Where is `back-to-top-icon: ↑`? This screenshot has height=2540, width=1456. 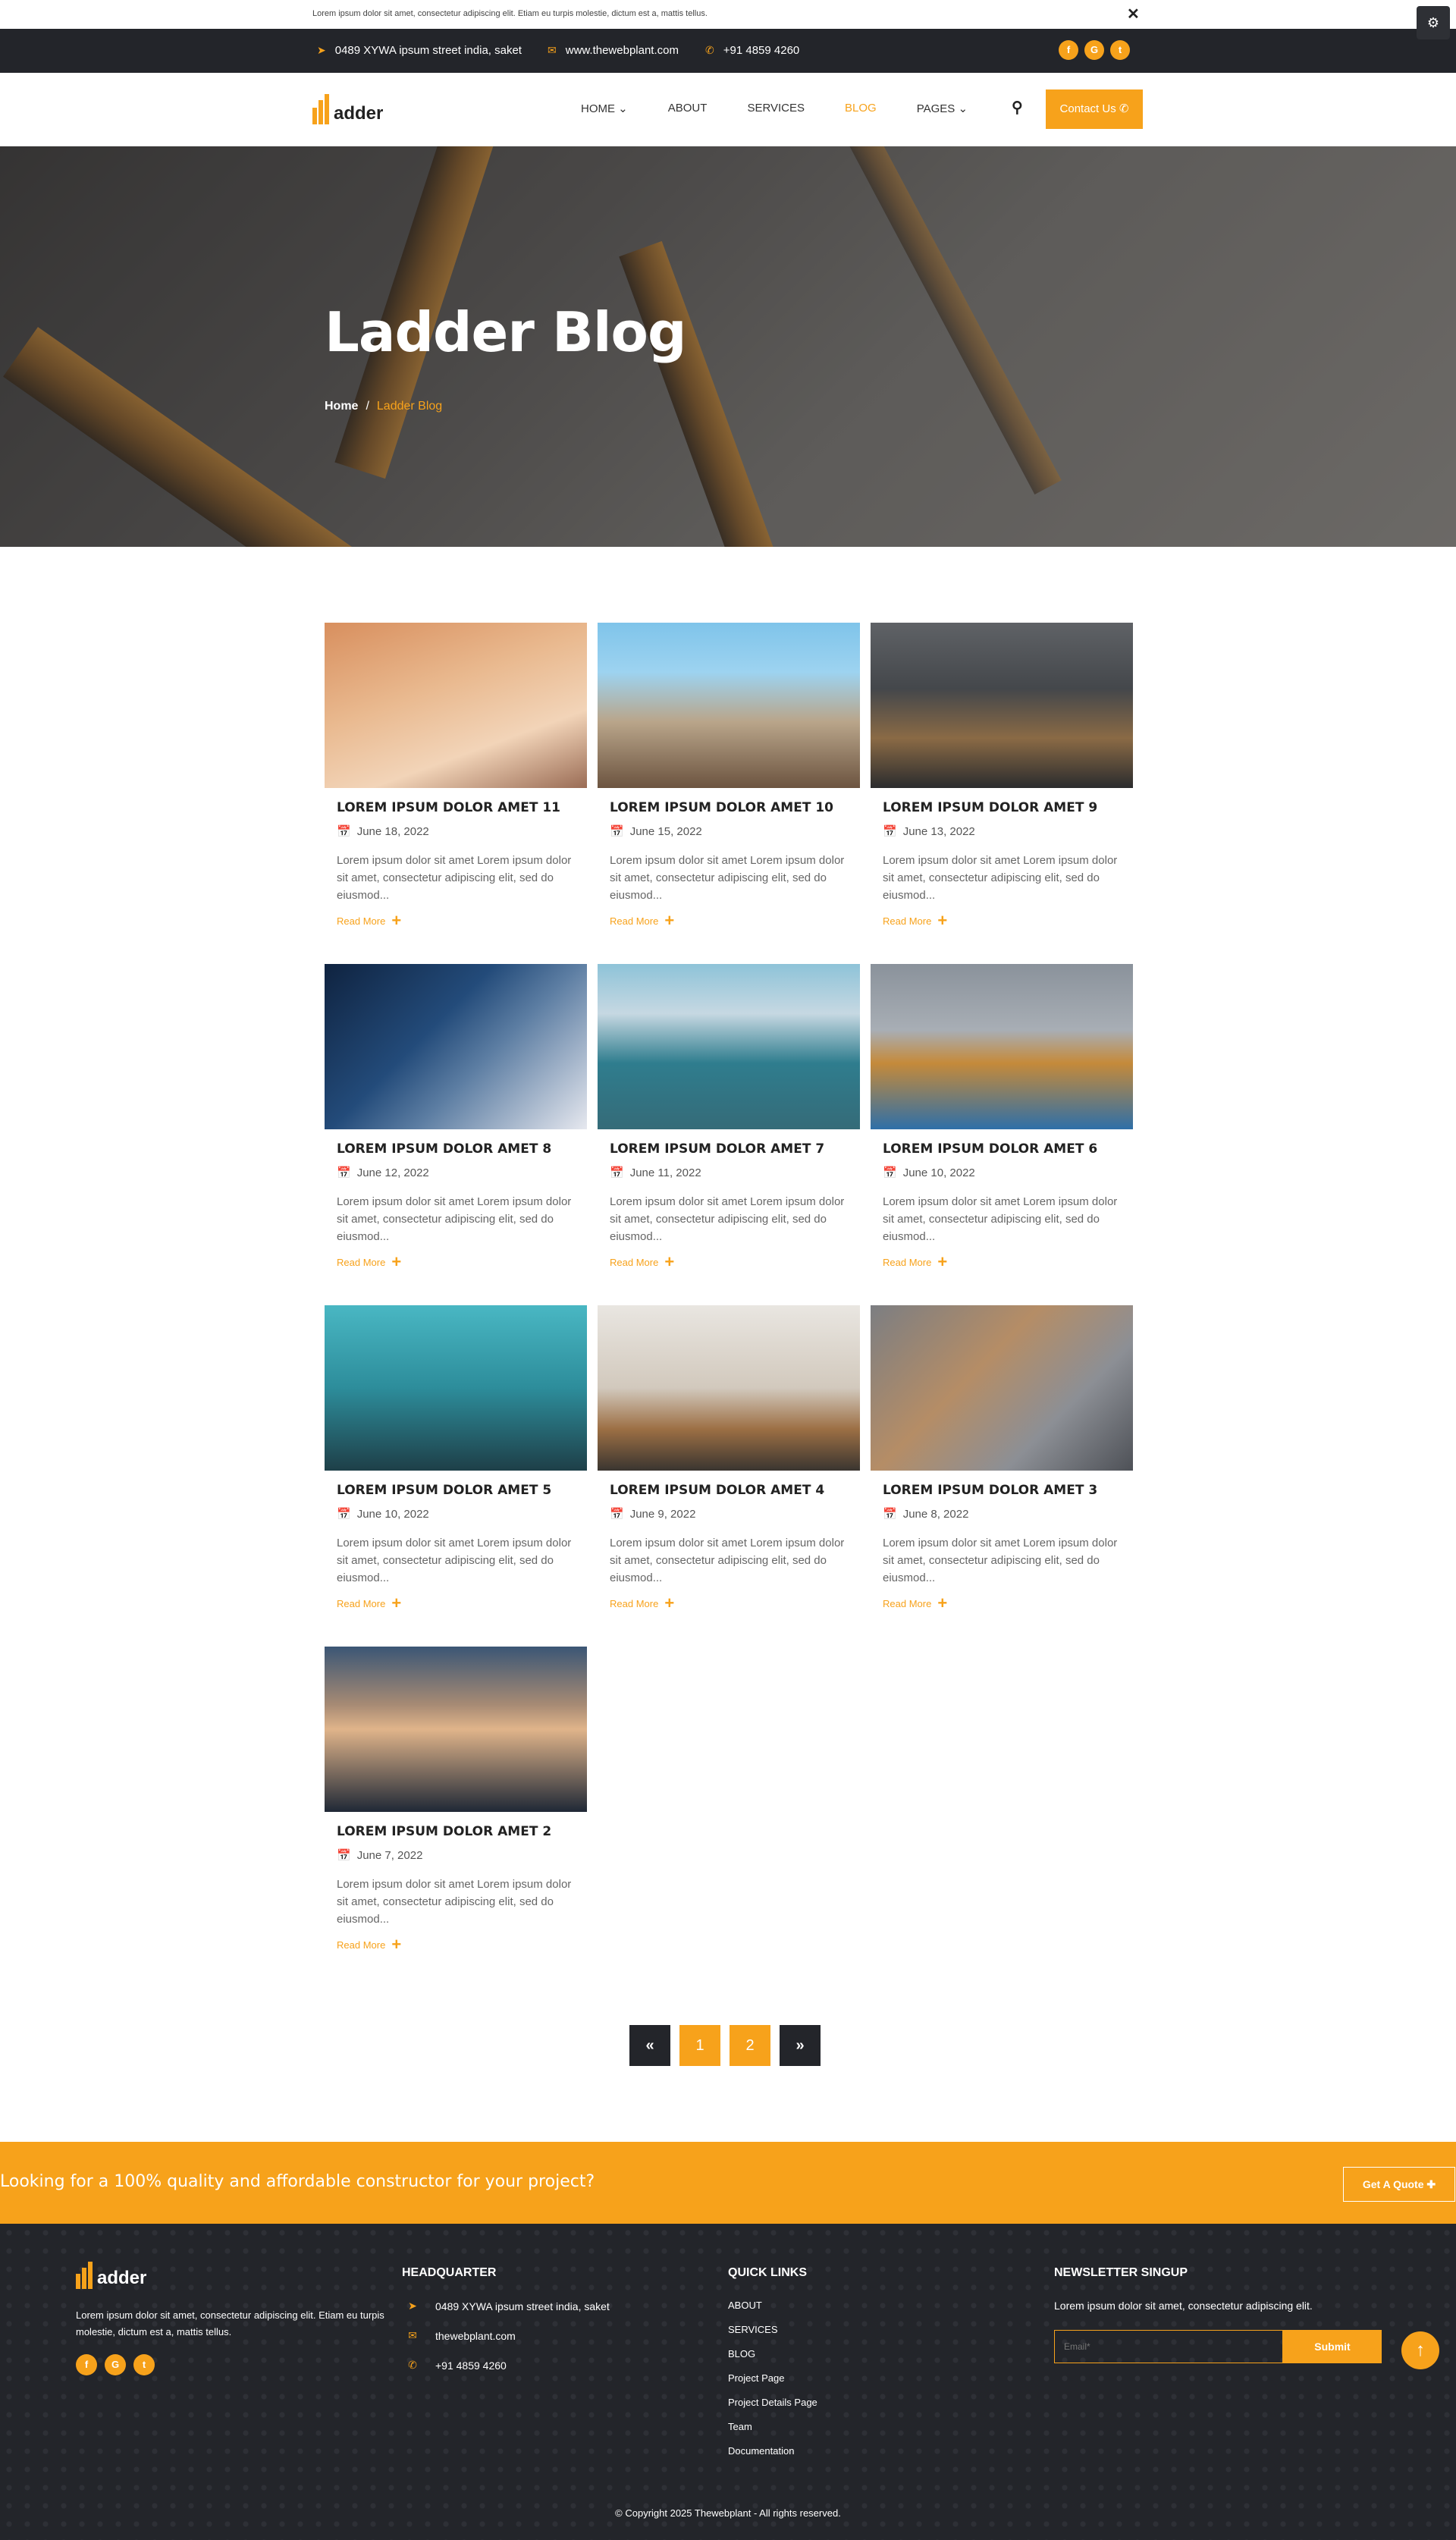
back-to-top-icon: ↑ is located at coordinates (1420, 2350).